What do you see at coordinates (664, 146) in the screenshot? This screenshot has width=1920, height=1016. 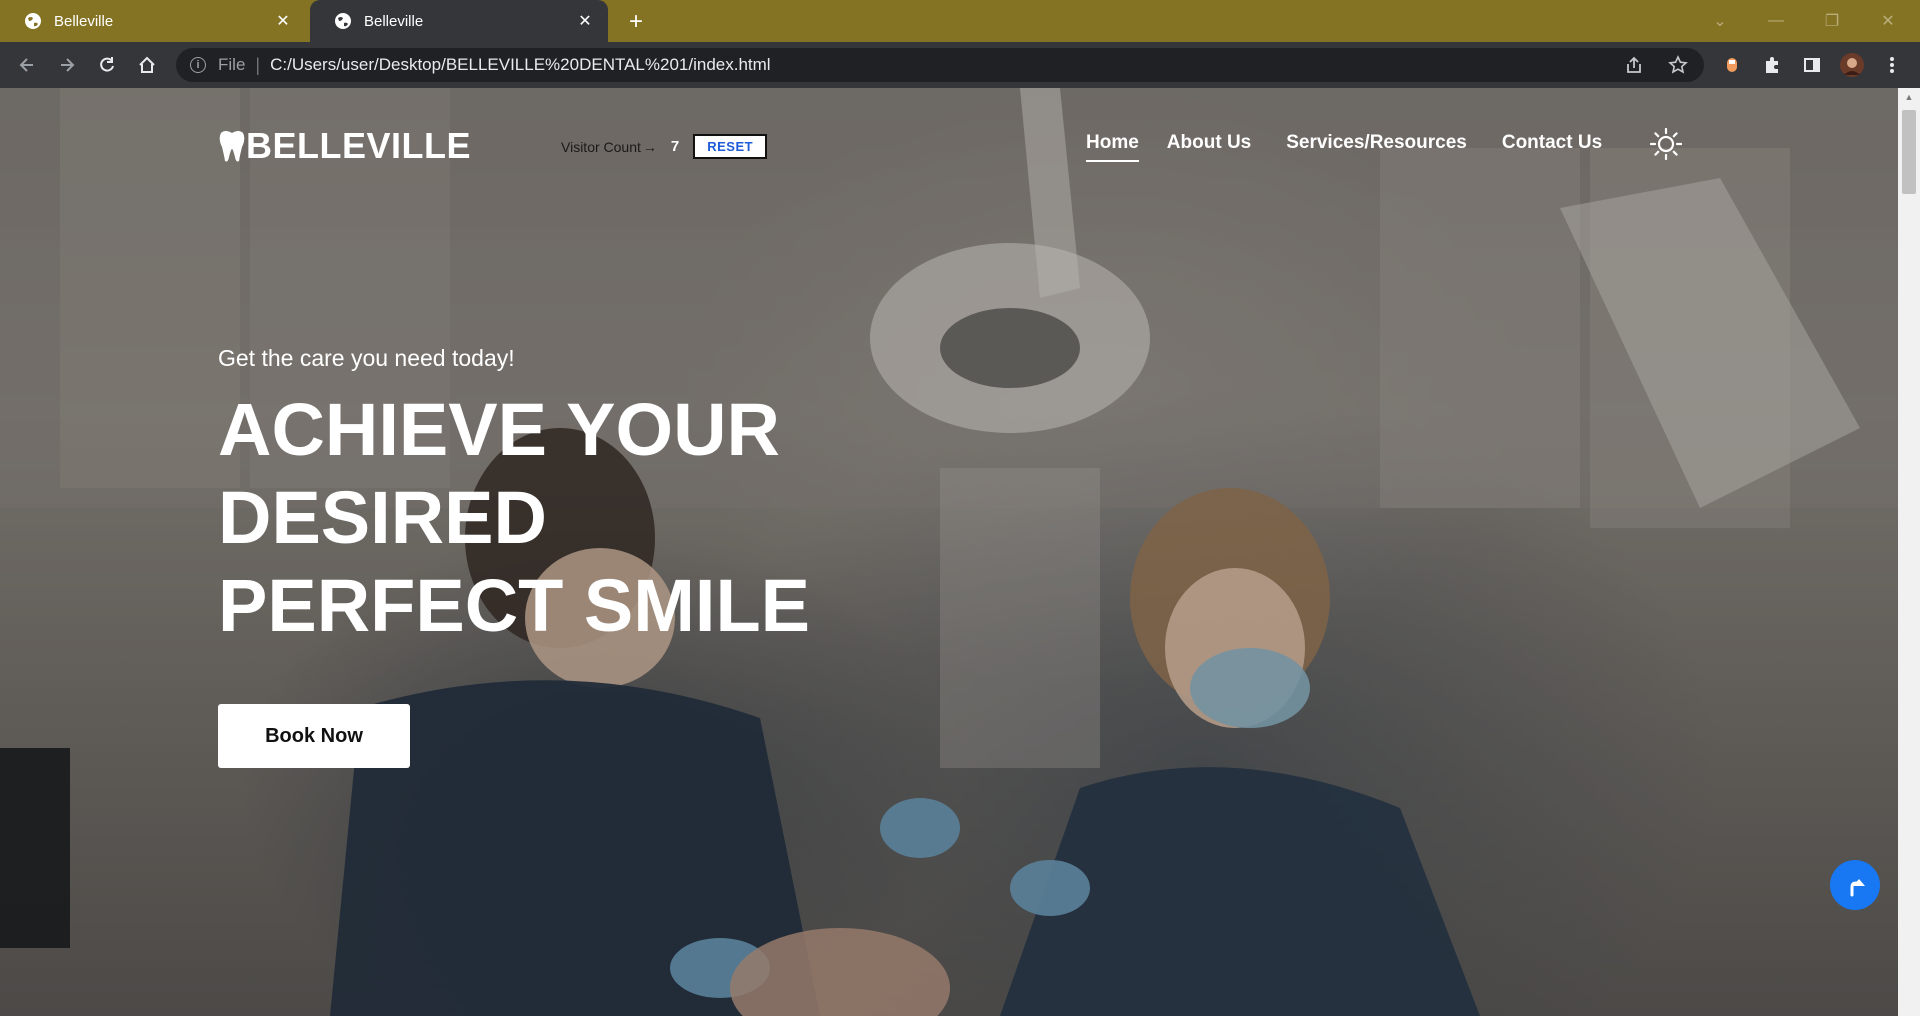 I see `visitor-counter: Visitor Count → 7 RESET` at bounding box center [664, 146].